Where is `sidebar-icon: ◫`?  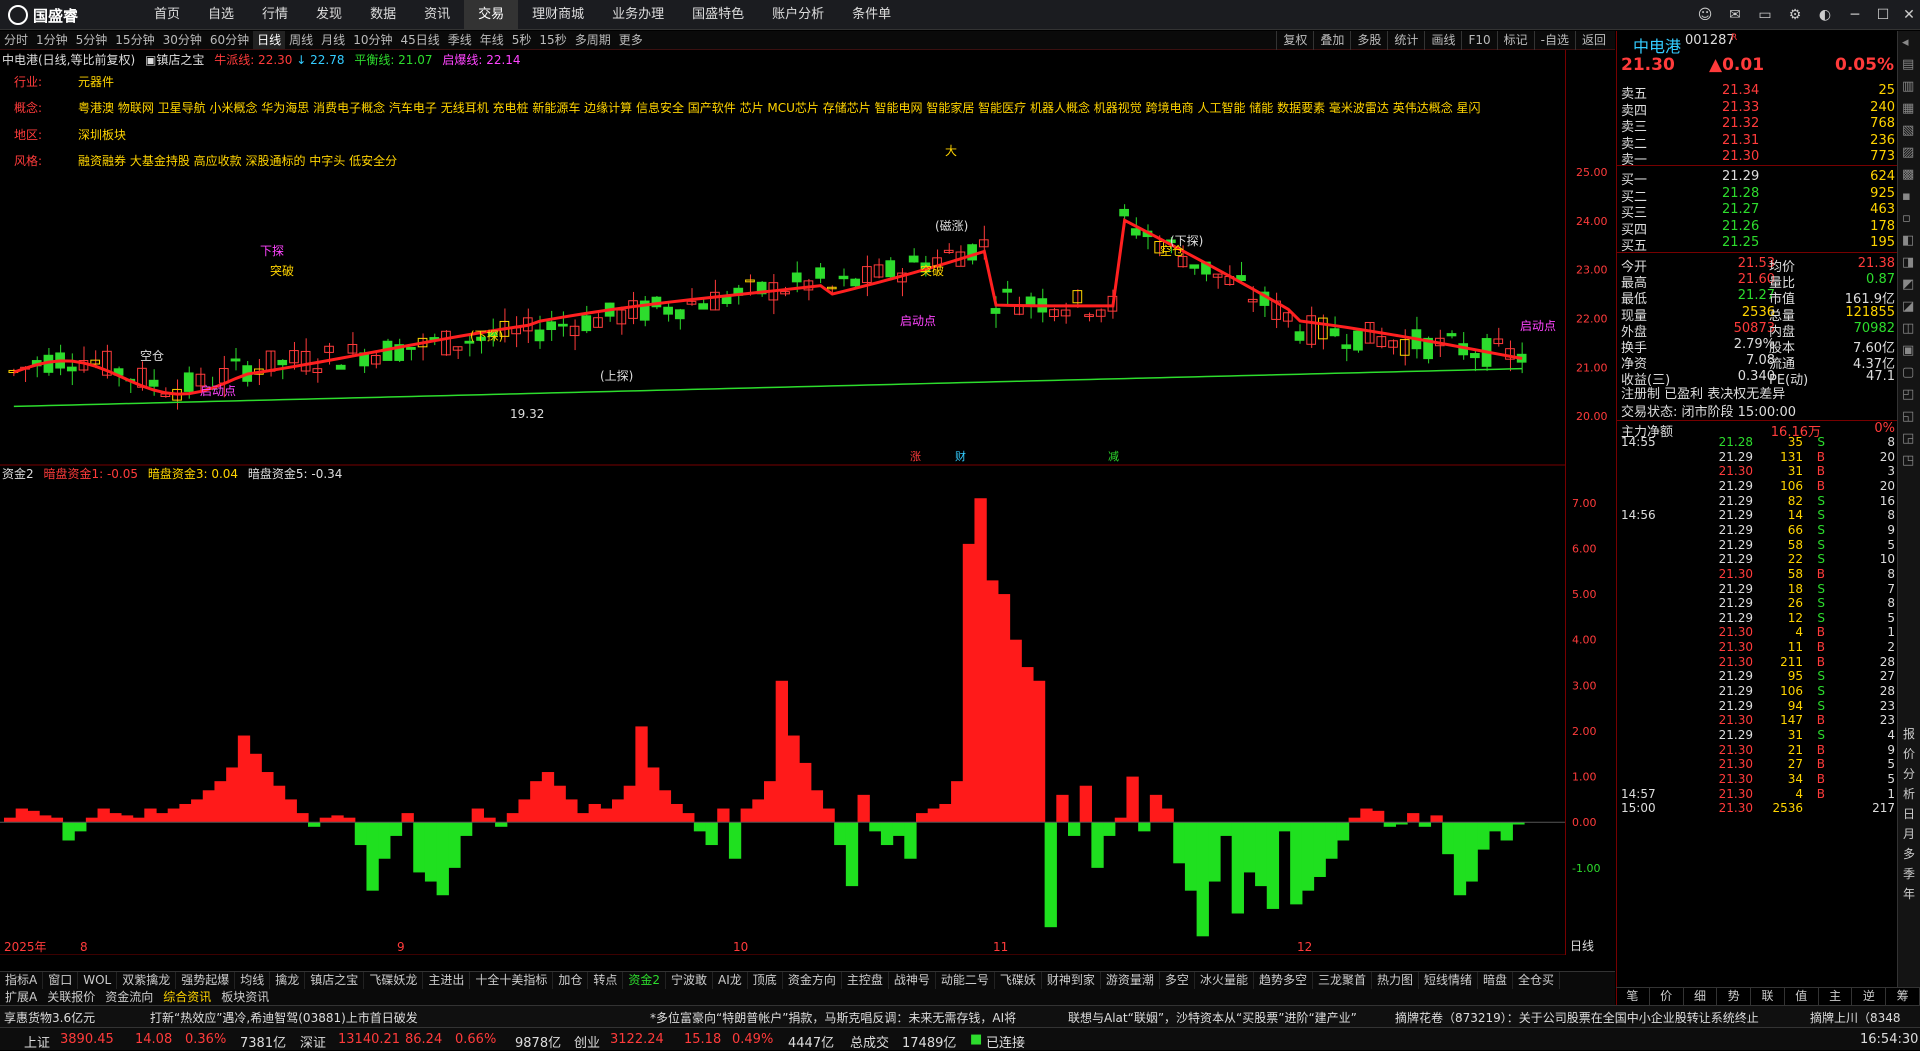 sidebar-icon: ◫ is located at coordinates (1908, 328).